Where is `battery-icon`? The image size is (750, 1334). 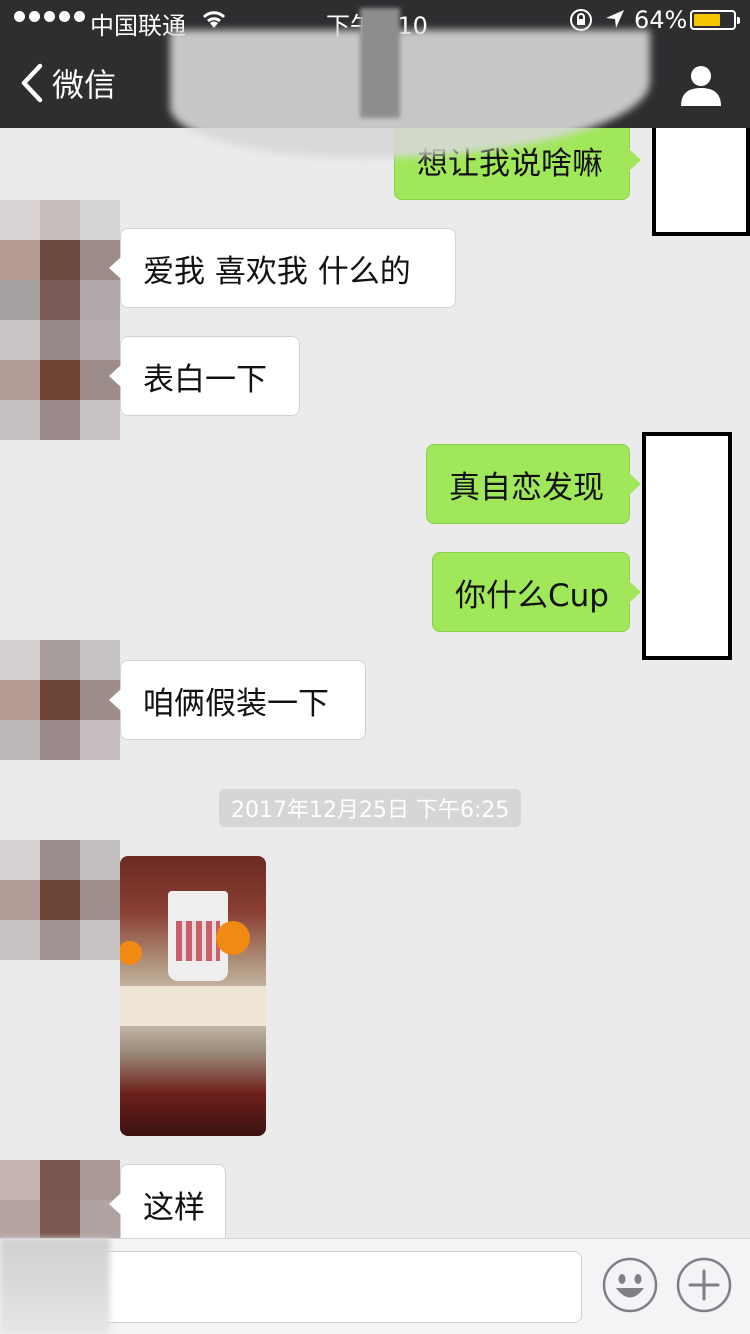
battery-icon is located at coordinates (715, 20).